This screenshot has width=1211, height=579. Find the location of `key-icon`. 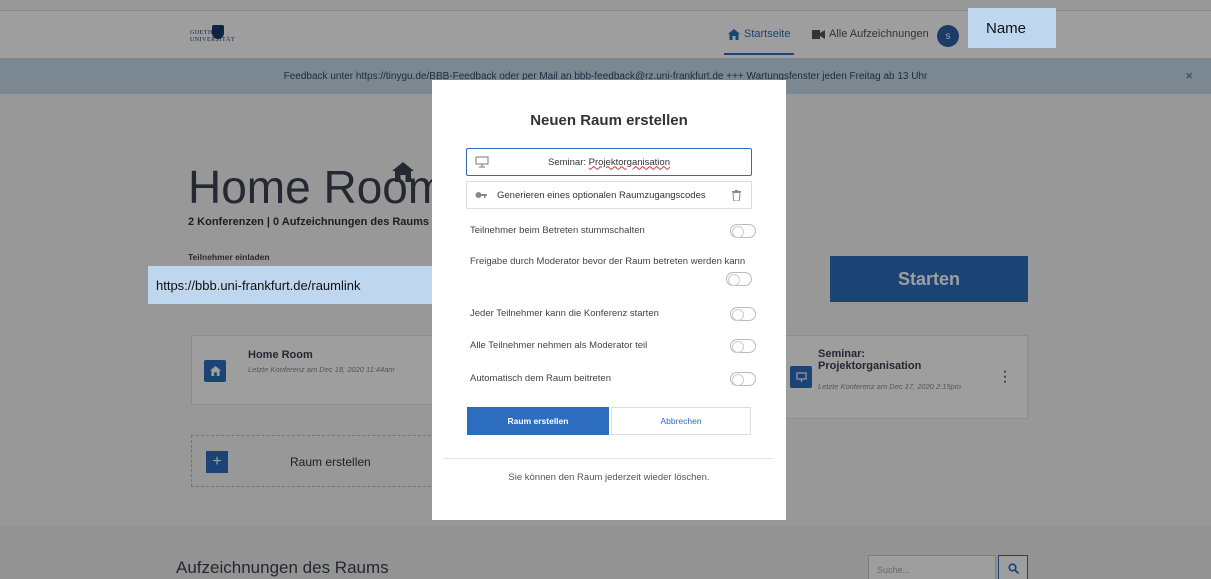

key-icon is located at coordinates (481, 195).